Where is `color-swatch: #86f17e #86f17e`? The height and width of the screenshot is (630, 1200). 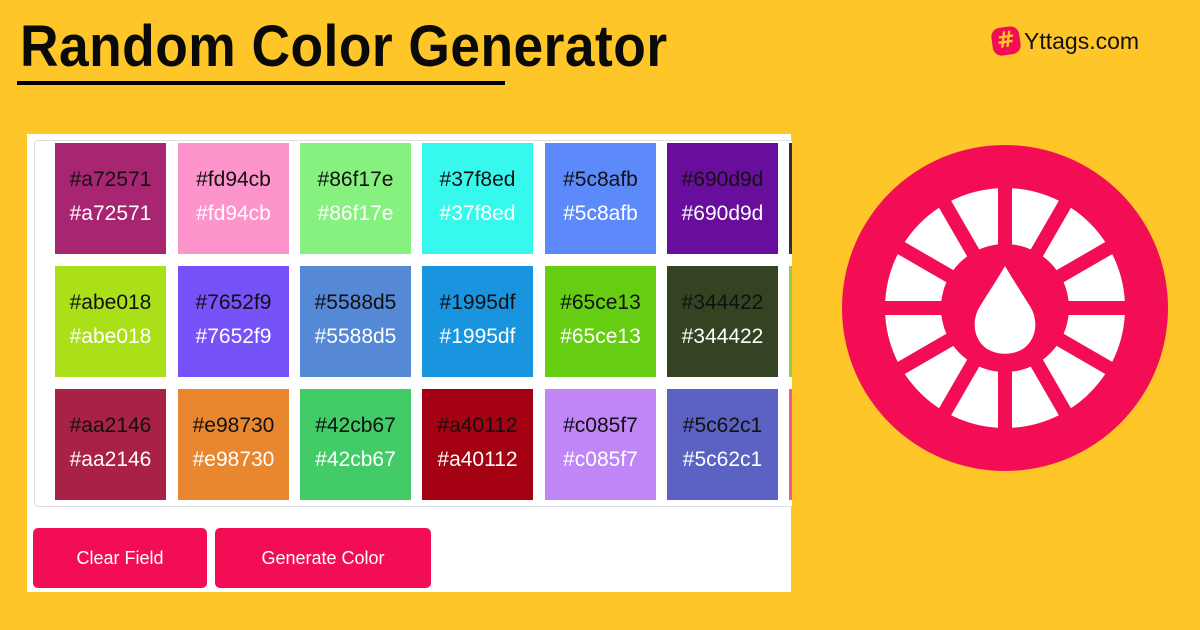
color-swatch: #86f17e #86f17e is located at coordinates (355, 198).